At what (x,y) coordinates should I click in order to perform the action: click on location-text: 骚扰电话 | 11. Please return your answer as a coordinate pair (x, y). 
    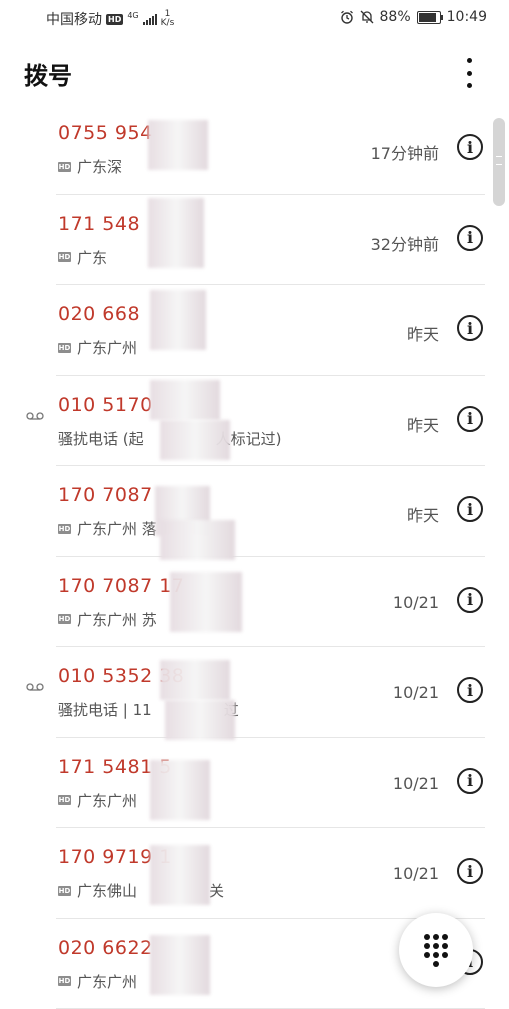
    Looking at the image, I should click on (105, 709).